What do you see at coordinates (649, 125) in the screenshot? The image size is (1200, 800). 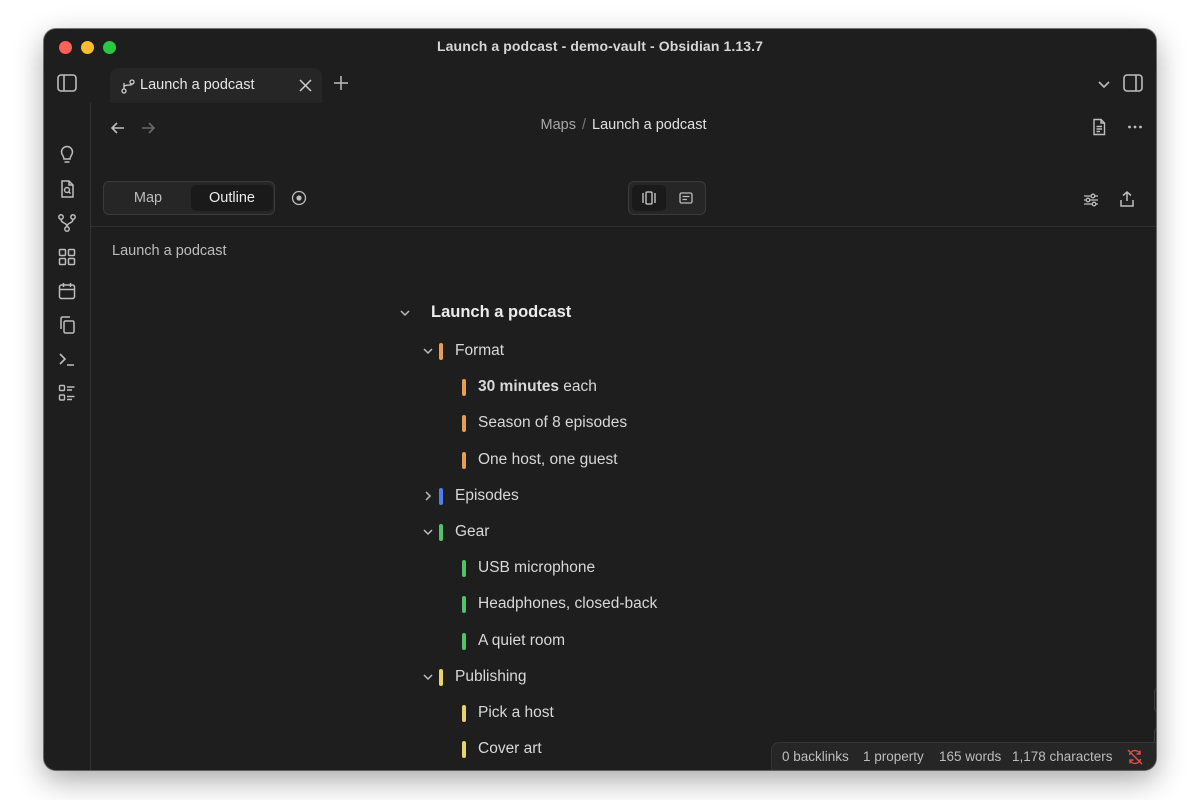 I see `breadcrumb-current: Launch a podcast` at bounding box center [649, 125].